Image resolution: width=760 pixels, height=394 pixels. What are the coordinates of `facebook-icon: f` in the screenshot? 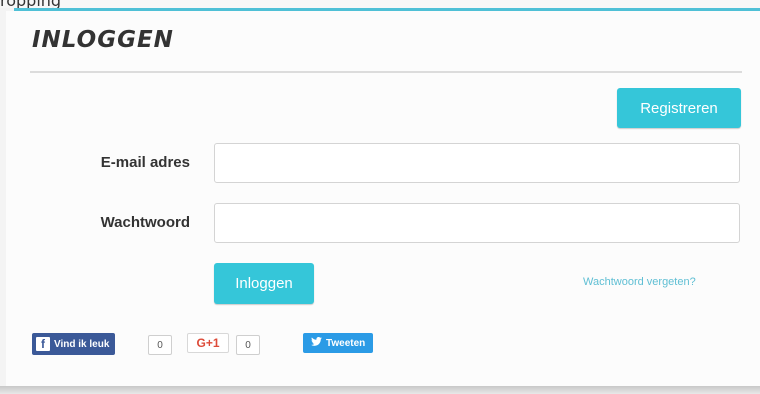 It's located at (43, 344).